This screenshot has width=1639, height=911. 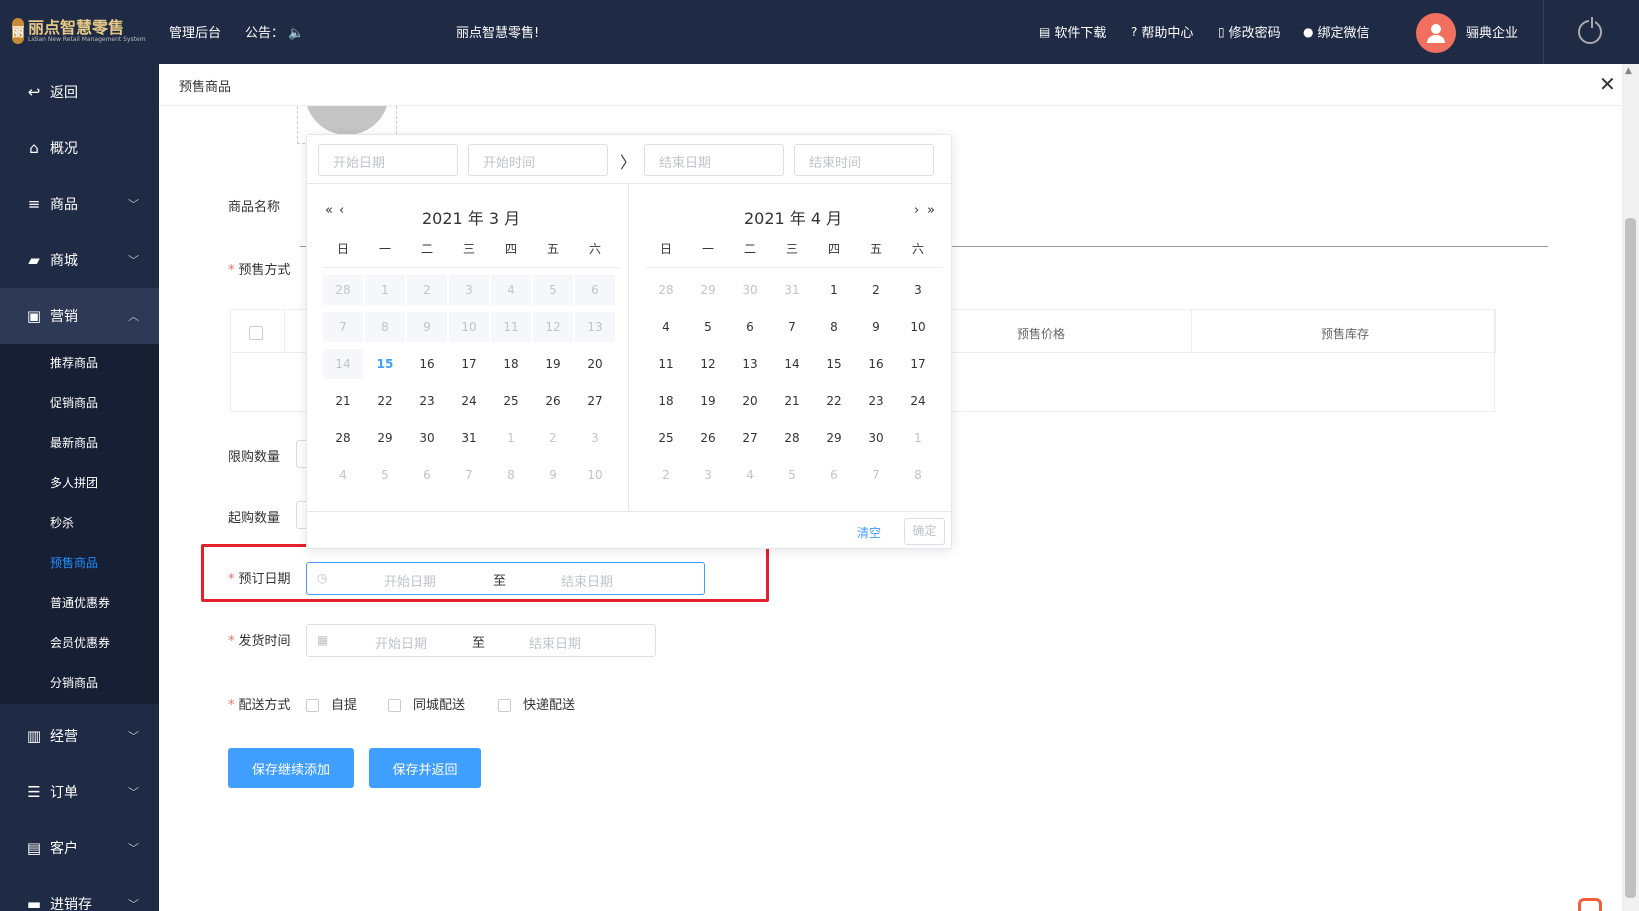 I want to click on calendar-day: 14, so click(x=792, y=364).